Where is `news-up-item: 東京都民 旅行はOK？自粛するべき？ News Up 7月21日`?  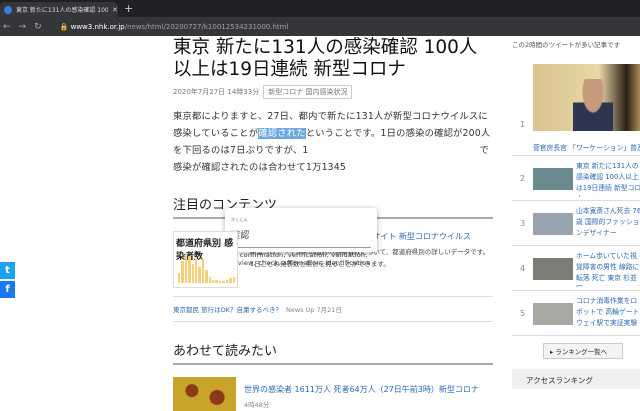
news-up-item: 東京都民 旅行はOK？自粛するべき？ News Up 7月21日 is located at coordinates (333, 309).